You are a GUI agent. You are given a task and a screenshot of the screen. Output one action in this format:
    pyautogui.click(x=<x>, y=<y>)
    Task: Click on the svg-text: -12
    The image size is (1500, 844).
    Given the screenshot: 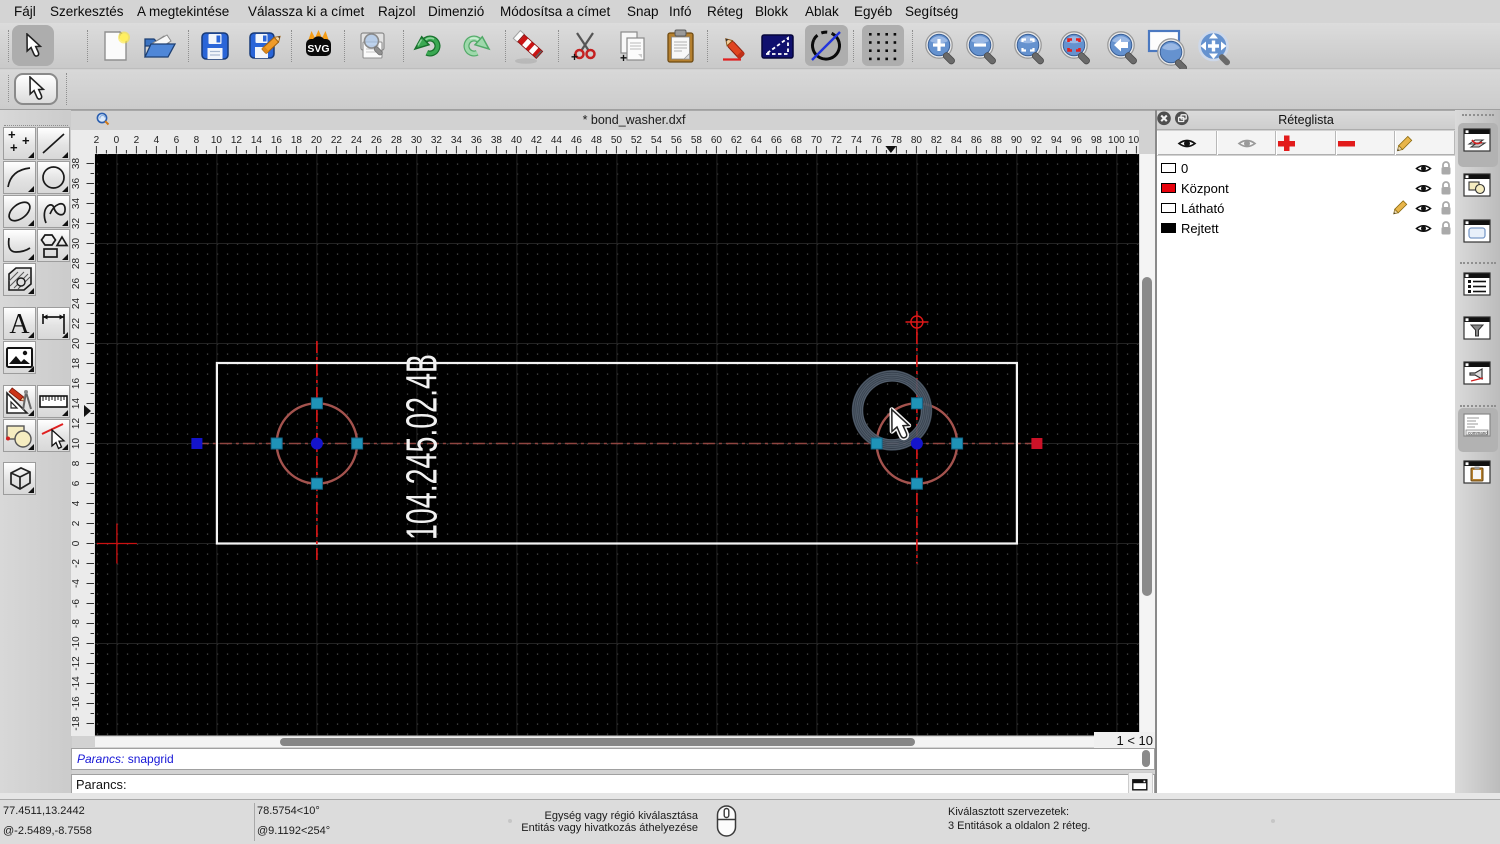 What is the action you would take?
    pyautogui.click(x=76, y=663)
    